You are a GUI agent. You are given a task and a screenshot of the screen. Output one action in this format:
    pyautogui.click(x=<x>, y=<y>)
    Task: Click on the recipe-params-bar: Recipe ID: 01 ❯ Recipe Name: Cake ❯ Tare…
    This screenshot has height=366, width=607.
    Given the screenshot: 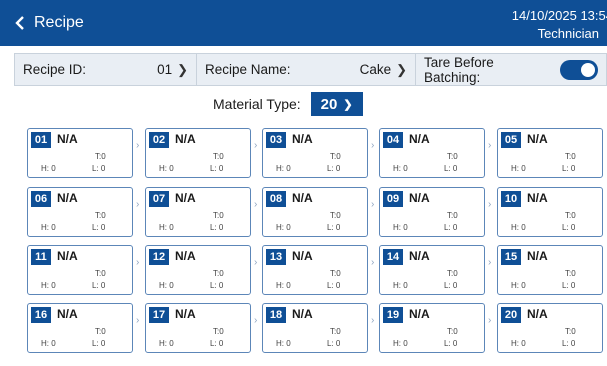 What is the action you would take?
    pyautogui.click(x=310, y=69)
    